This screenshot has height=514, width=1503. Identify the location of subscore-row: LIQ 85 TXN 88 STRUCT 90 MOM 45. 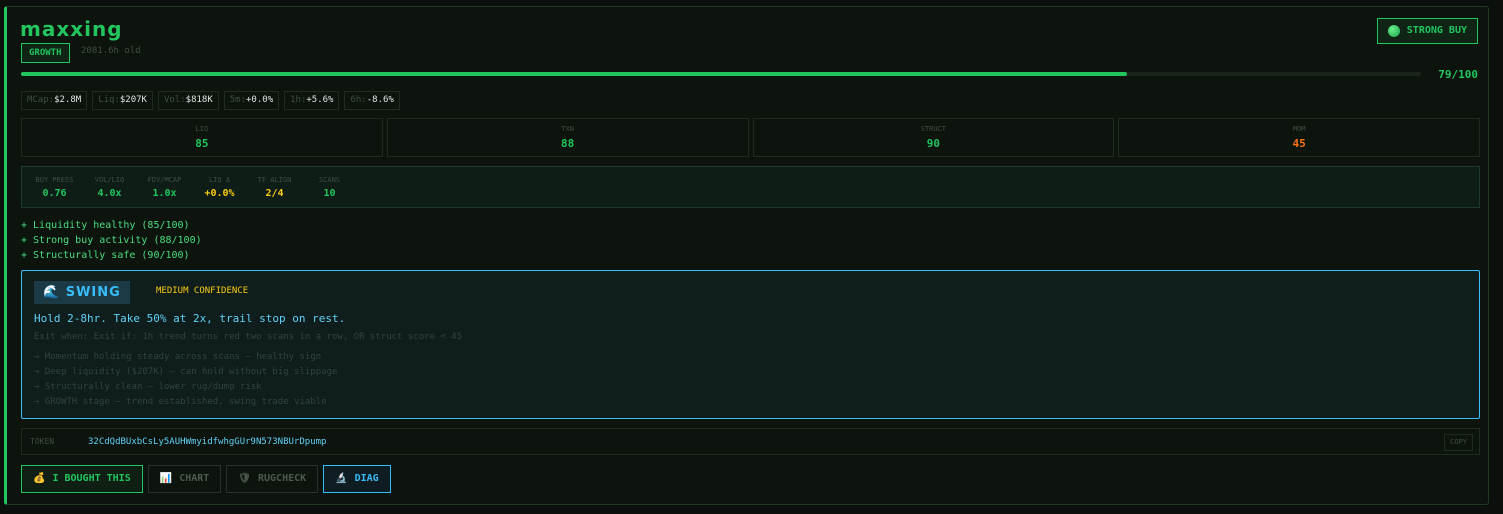
(750, 137).